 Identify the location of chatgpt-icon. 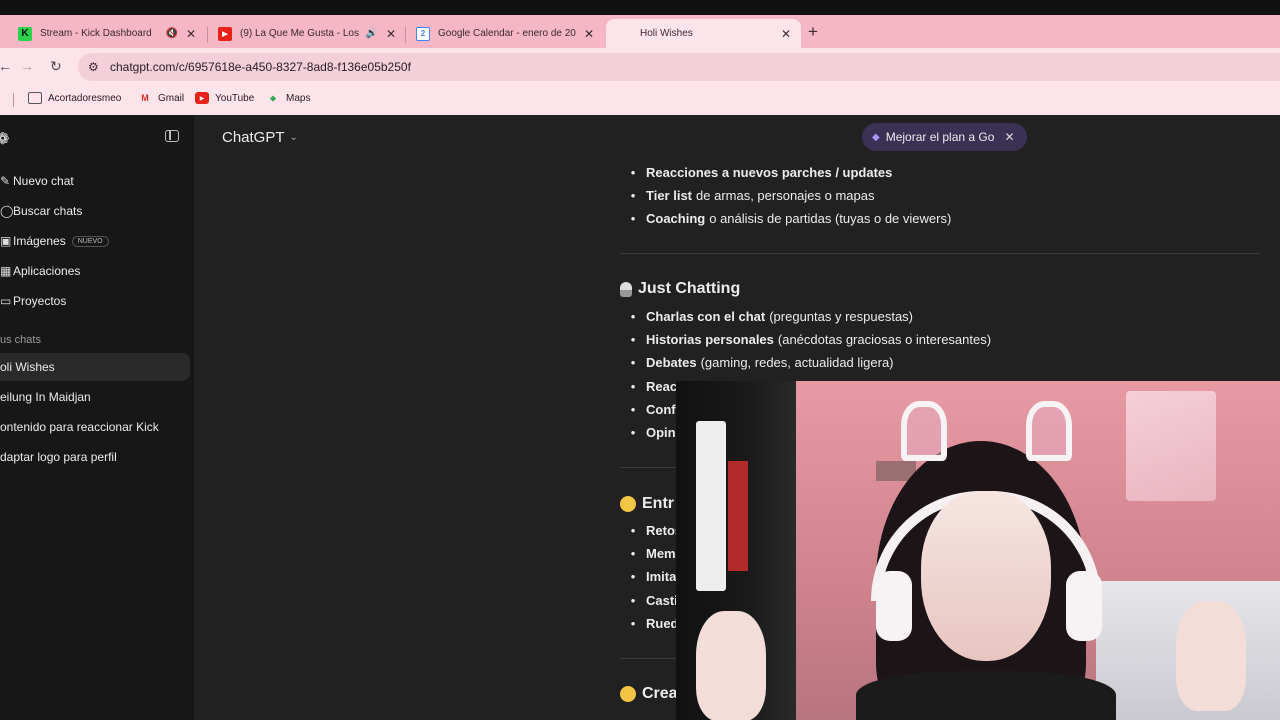
(625, 33).